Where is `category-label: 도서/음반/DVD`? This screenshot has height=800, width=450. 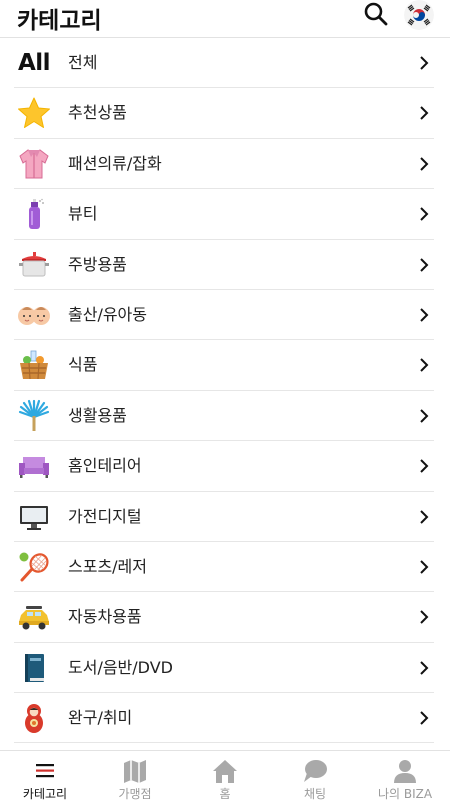
category-label: 도서/음반/DVD is located at coordinates (120, 667).